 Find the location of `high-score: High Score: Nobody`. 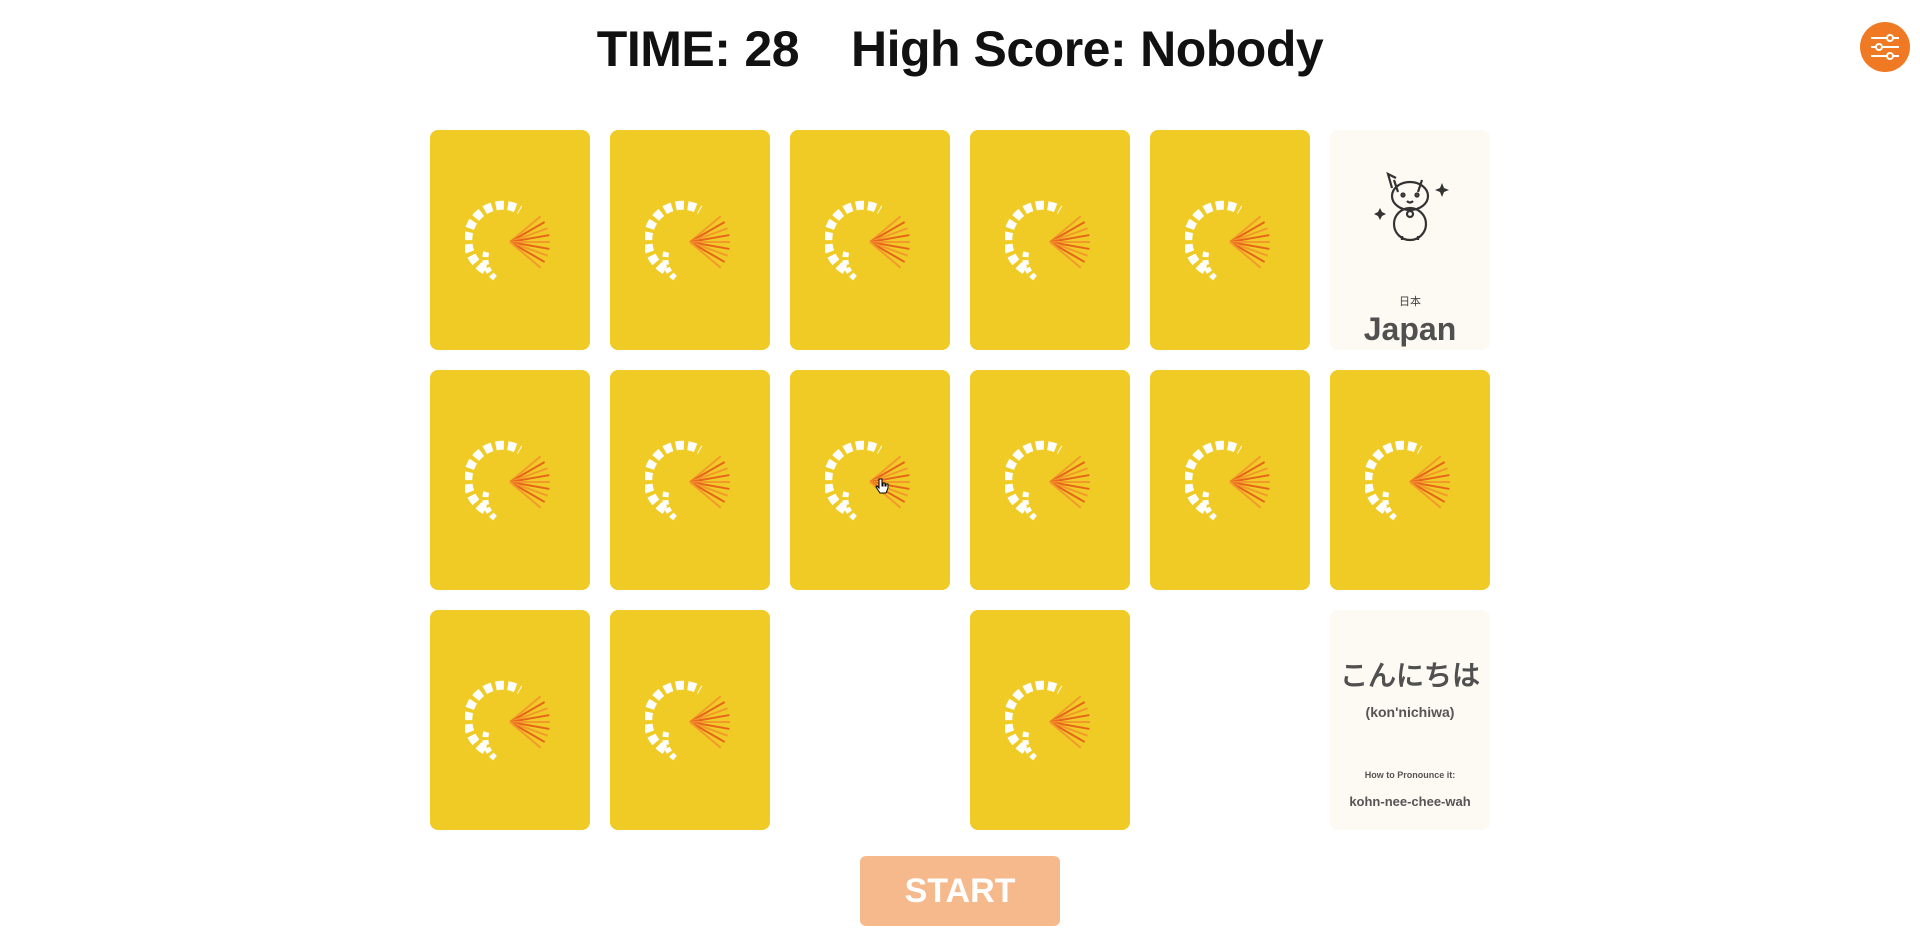

high-score: High Score: Nobody is located at coordinates (1087, 49).